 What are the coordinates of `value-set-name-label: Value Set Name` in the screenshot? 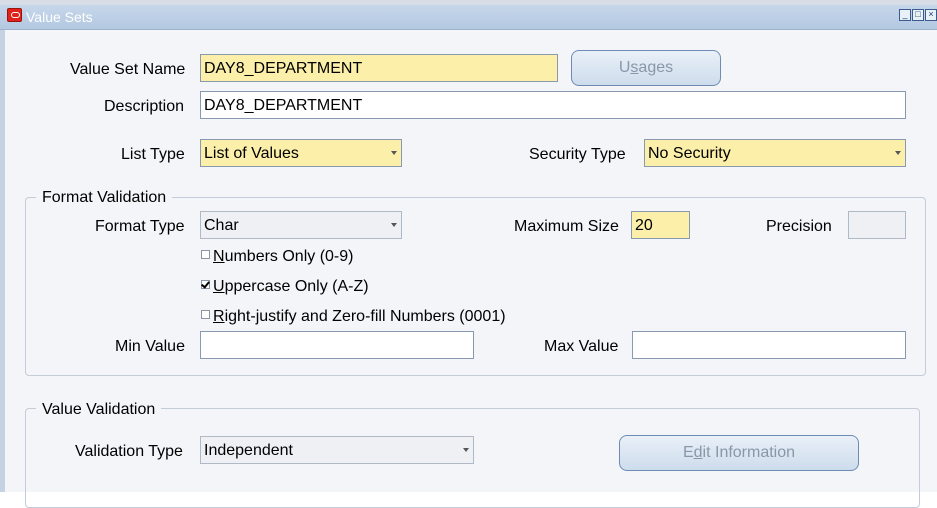 It's located at (128, 69).